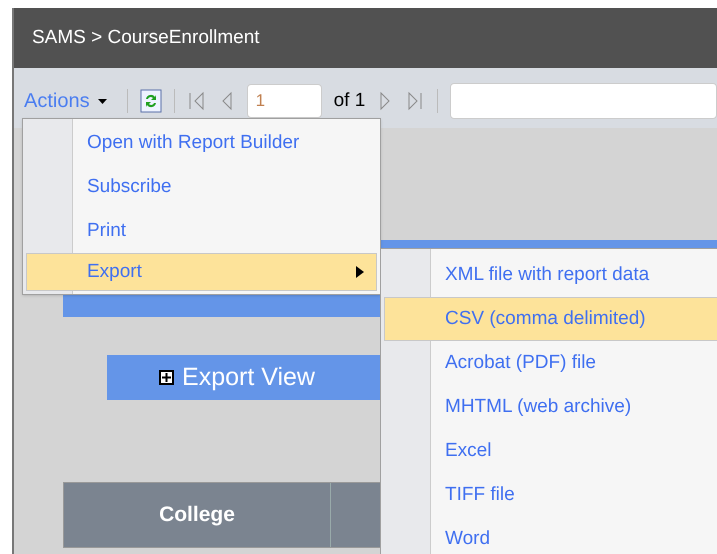 The image size is (717, 554). What do you see at coordinates (201, 143) in the screenshot?
I see `menu-item: Open with Report Builder` at bounding box center [201, 143].